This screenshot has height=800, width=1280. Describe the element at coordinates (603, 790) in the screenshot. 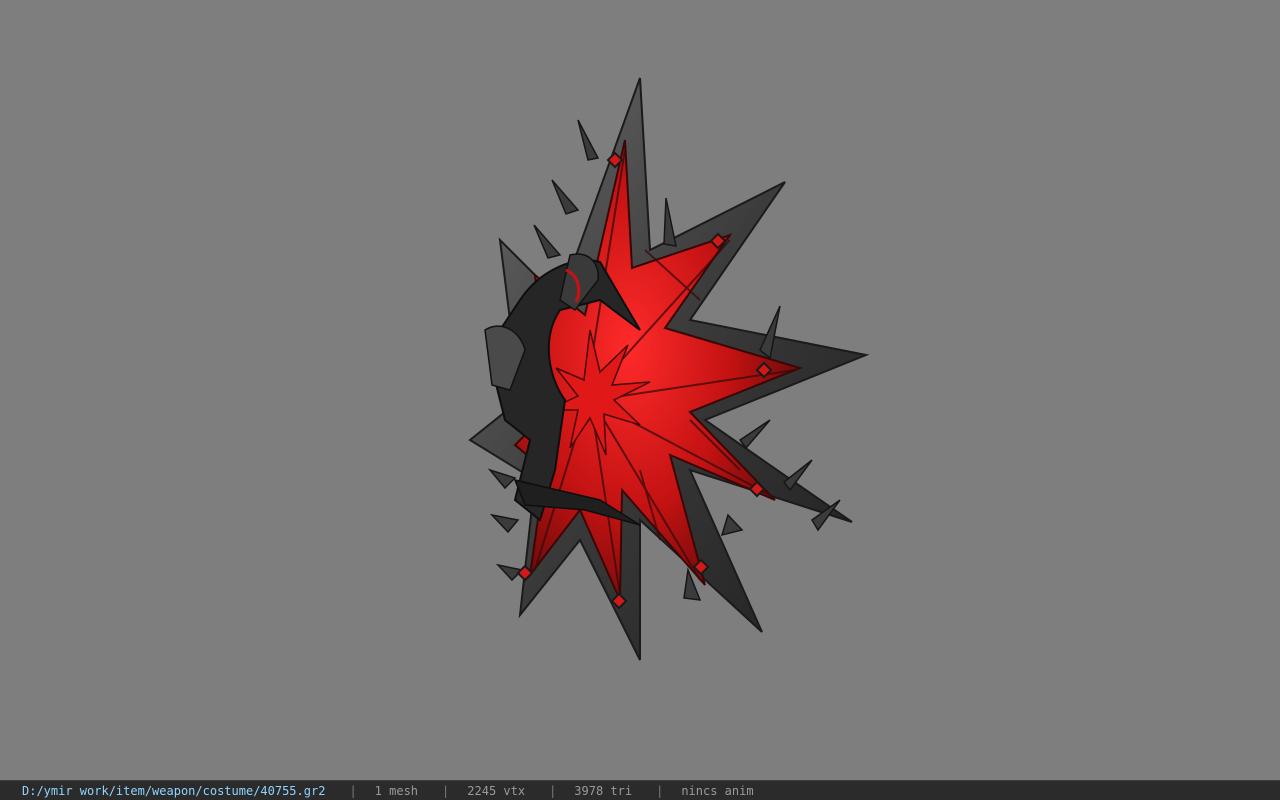

I see `triangle-count-label: 3978 tri` at that location.